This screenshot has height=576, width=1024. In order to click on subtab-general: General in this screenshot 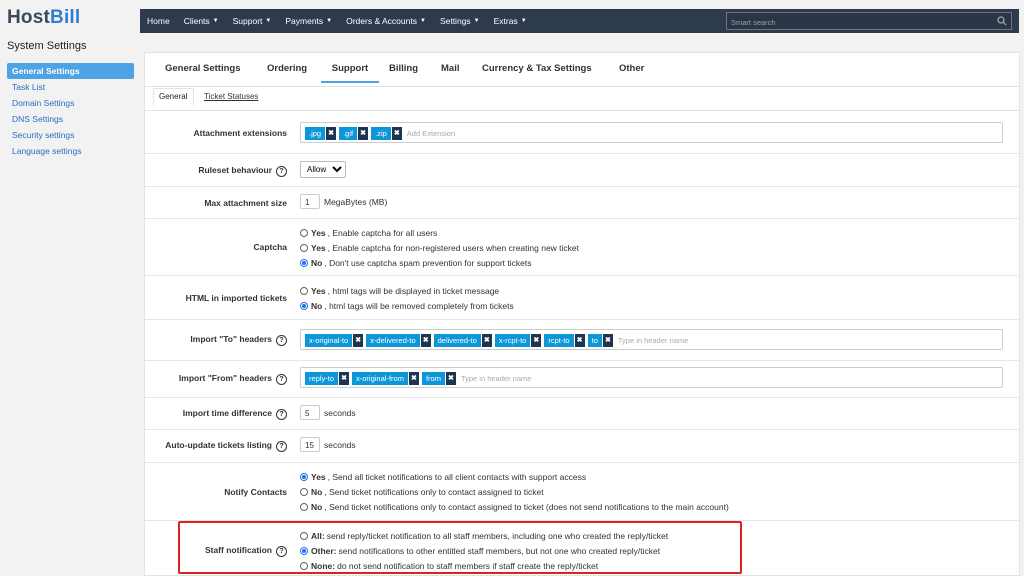, I will do `click(173, 96)`.